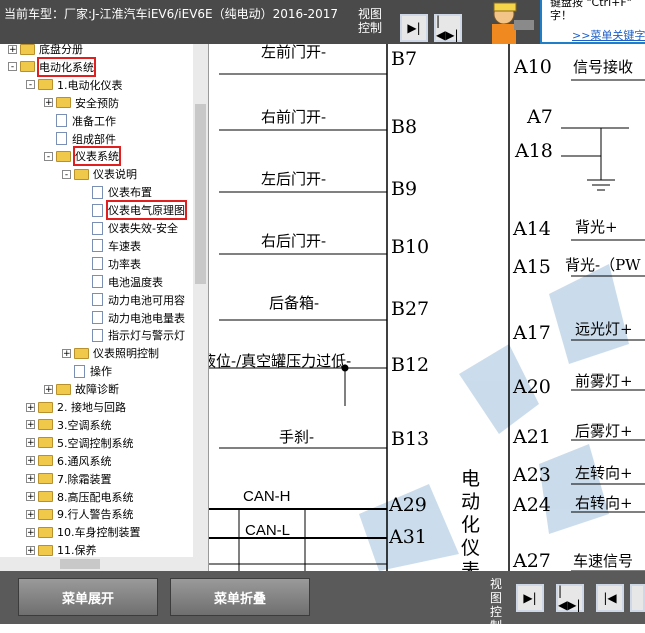  Describe the element at coordinates (110, 264) in the screenshot. I see `tree-item: 功率表` at that location.